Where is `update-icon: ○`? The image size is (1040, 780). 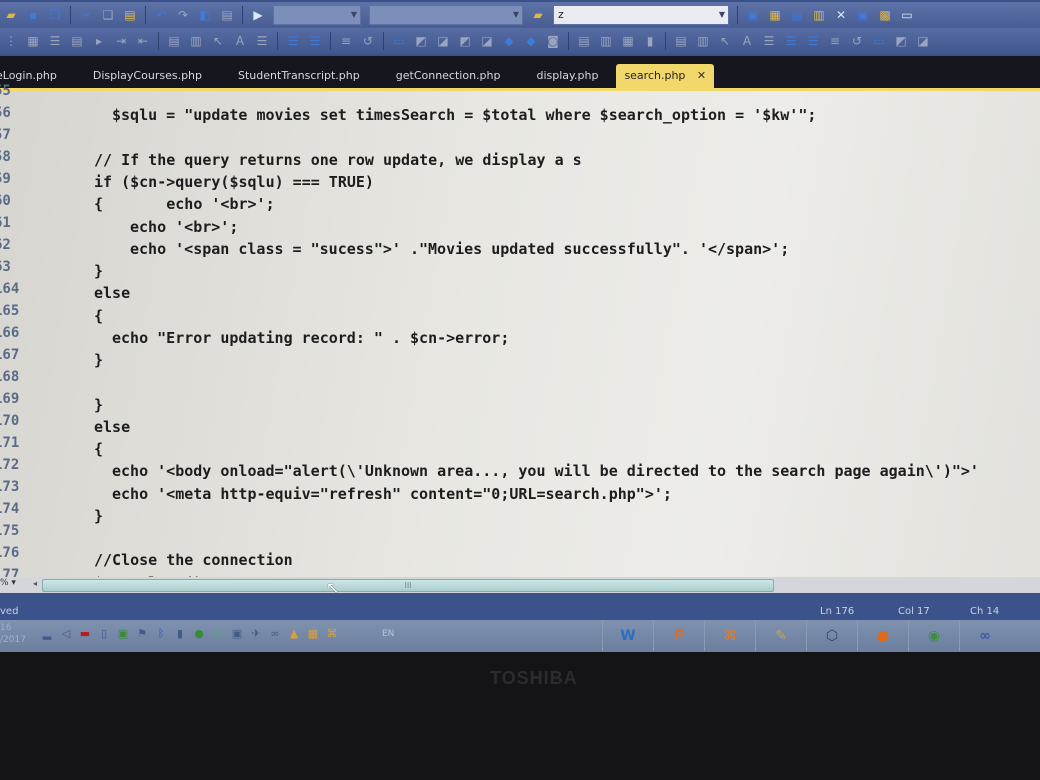
update-icon: ○ is located at coordinates (218, 634).